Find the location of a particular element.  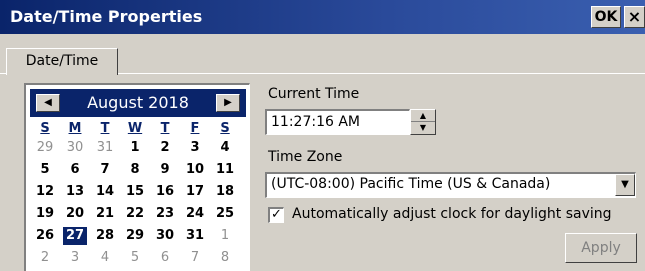

calendar-month-title: August 2018 is located at coordinates (138, 102).